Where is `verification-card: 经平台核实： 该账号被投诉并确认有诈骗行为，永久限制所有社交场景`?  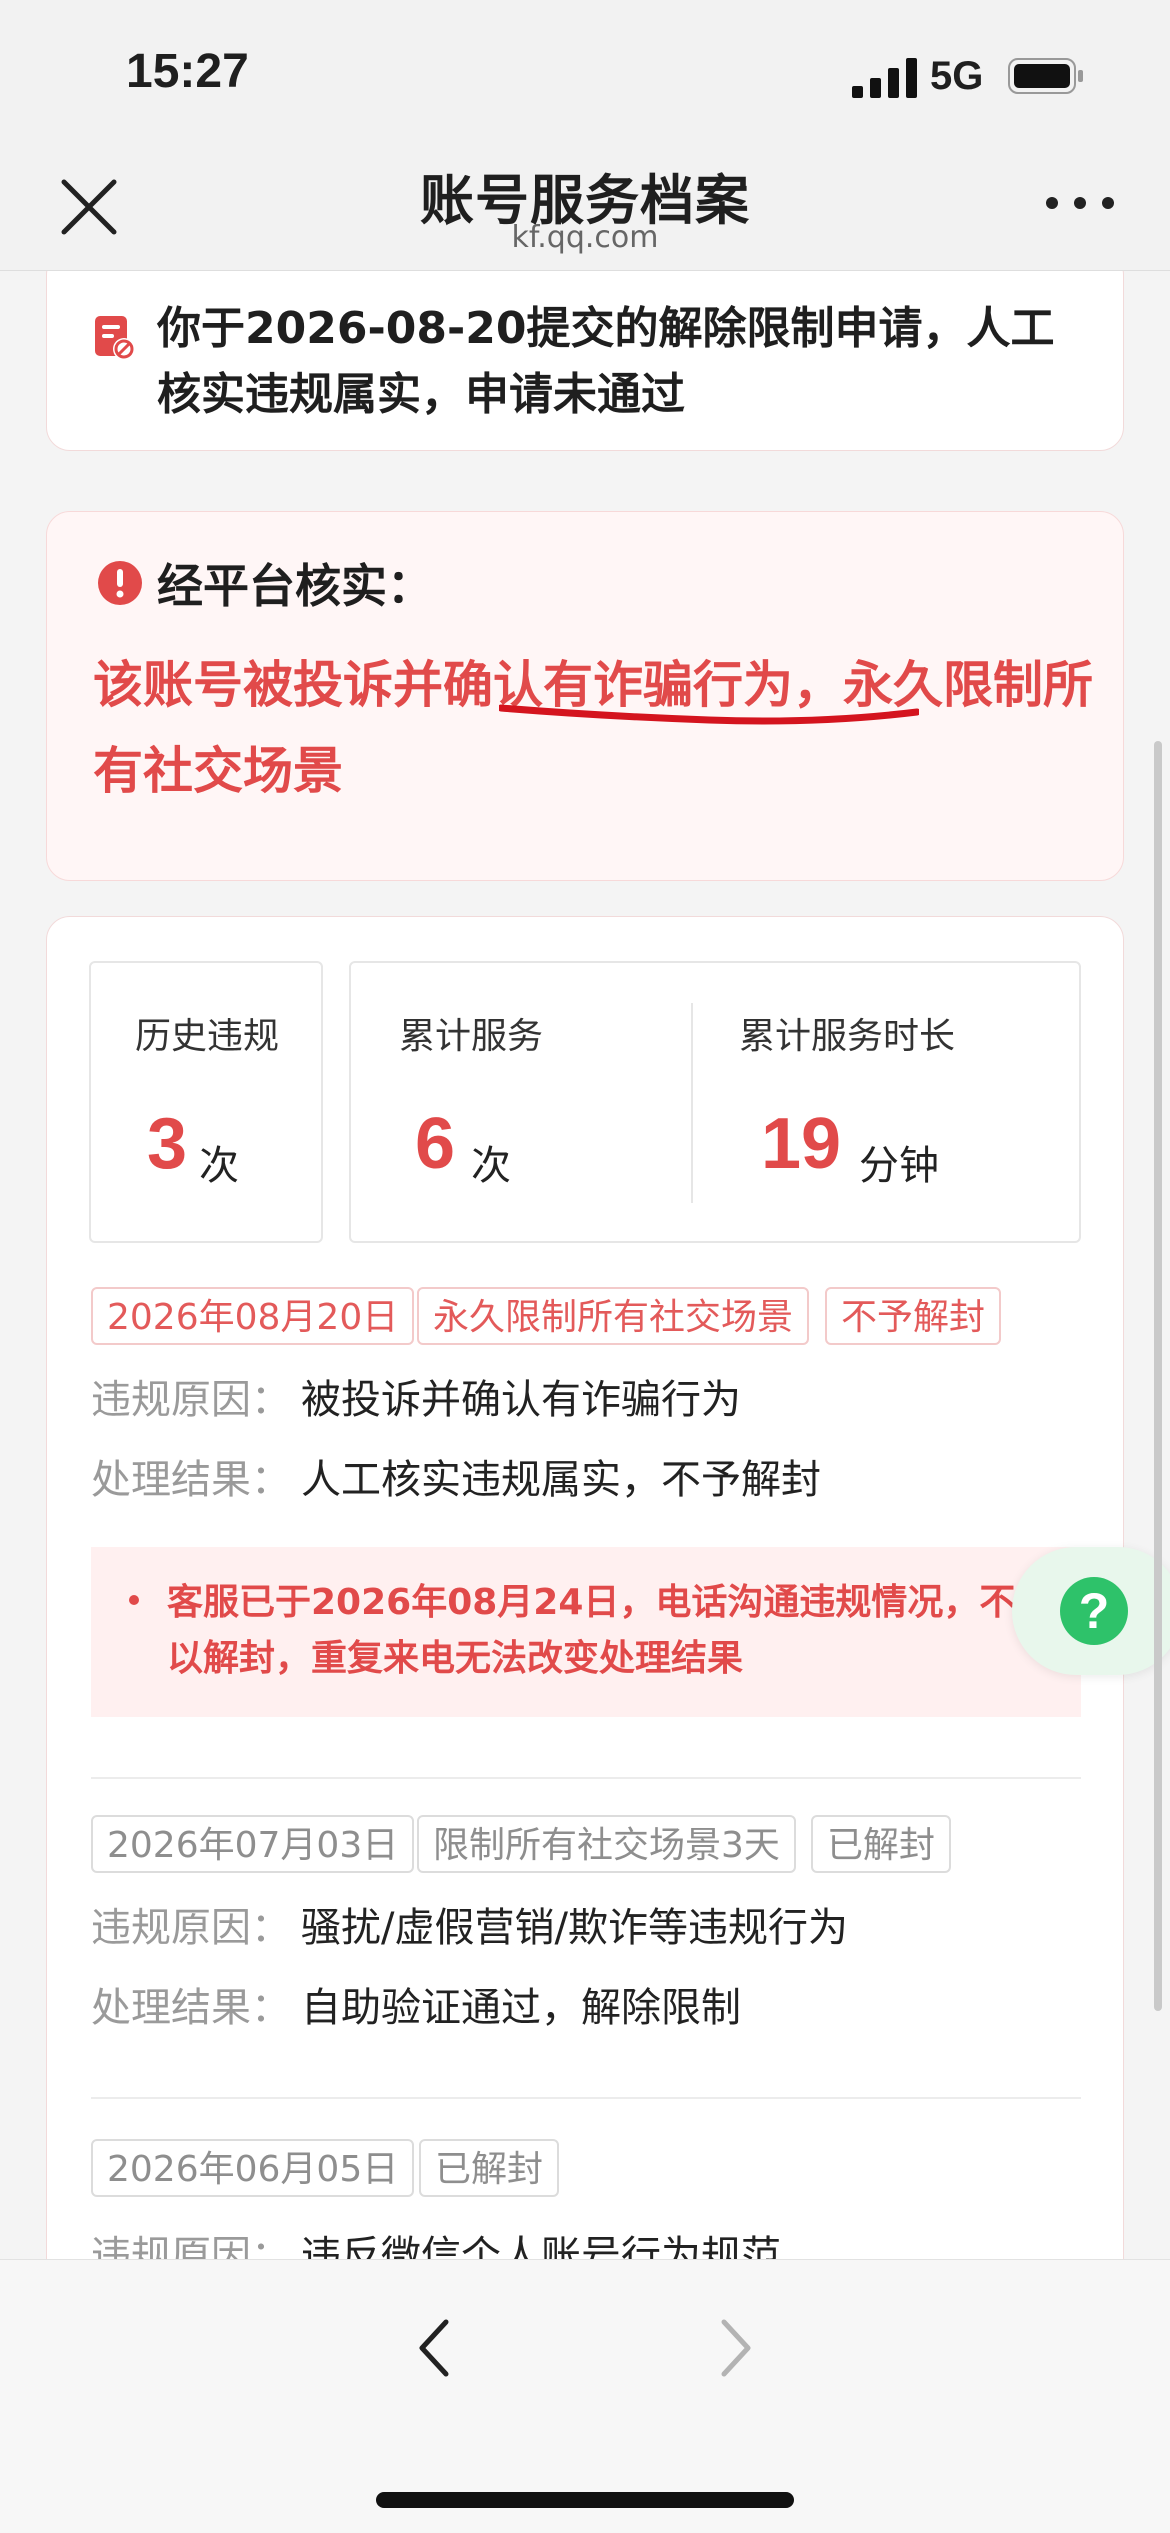 verification-card: 经平台核实： 该账号被投诉并确认有诈骗行为，永久限制所有社交场景 is located at coordinates (585, 696).